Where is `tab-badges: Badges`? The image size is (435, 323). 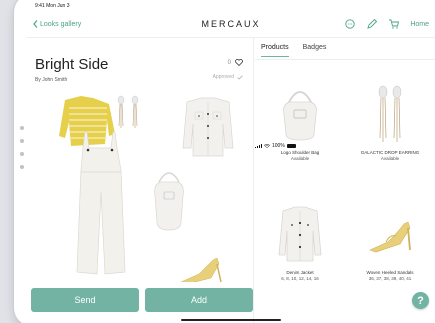 tab-badges: Badges is located at coordinates (315, 50).